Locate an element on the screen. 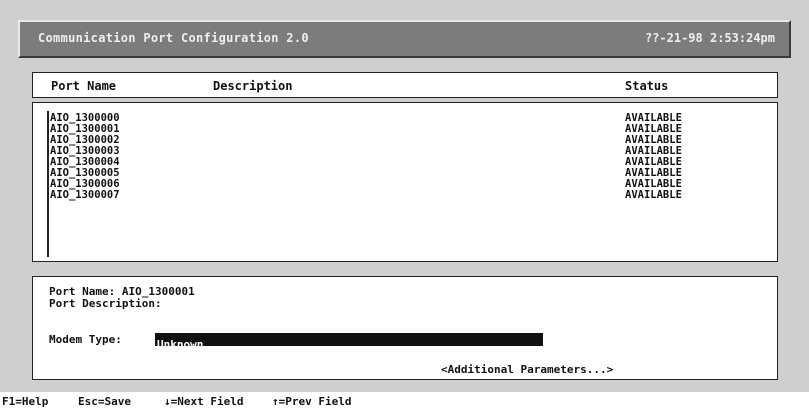  next-field-key: ↓=Next Field is located at coordinates (203, 401).